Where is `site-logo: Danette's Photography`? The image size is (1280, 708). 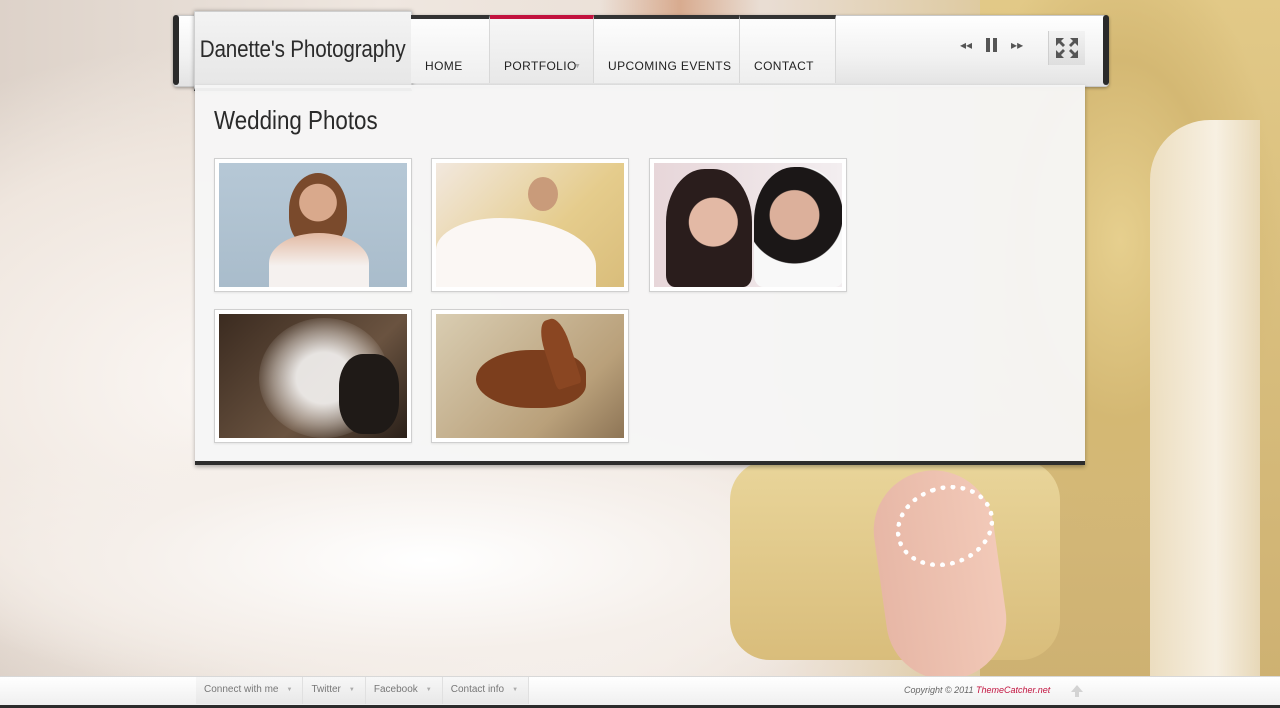 site-logo: Danette's Photography is located at coordinates (303, 51).